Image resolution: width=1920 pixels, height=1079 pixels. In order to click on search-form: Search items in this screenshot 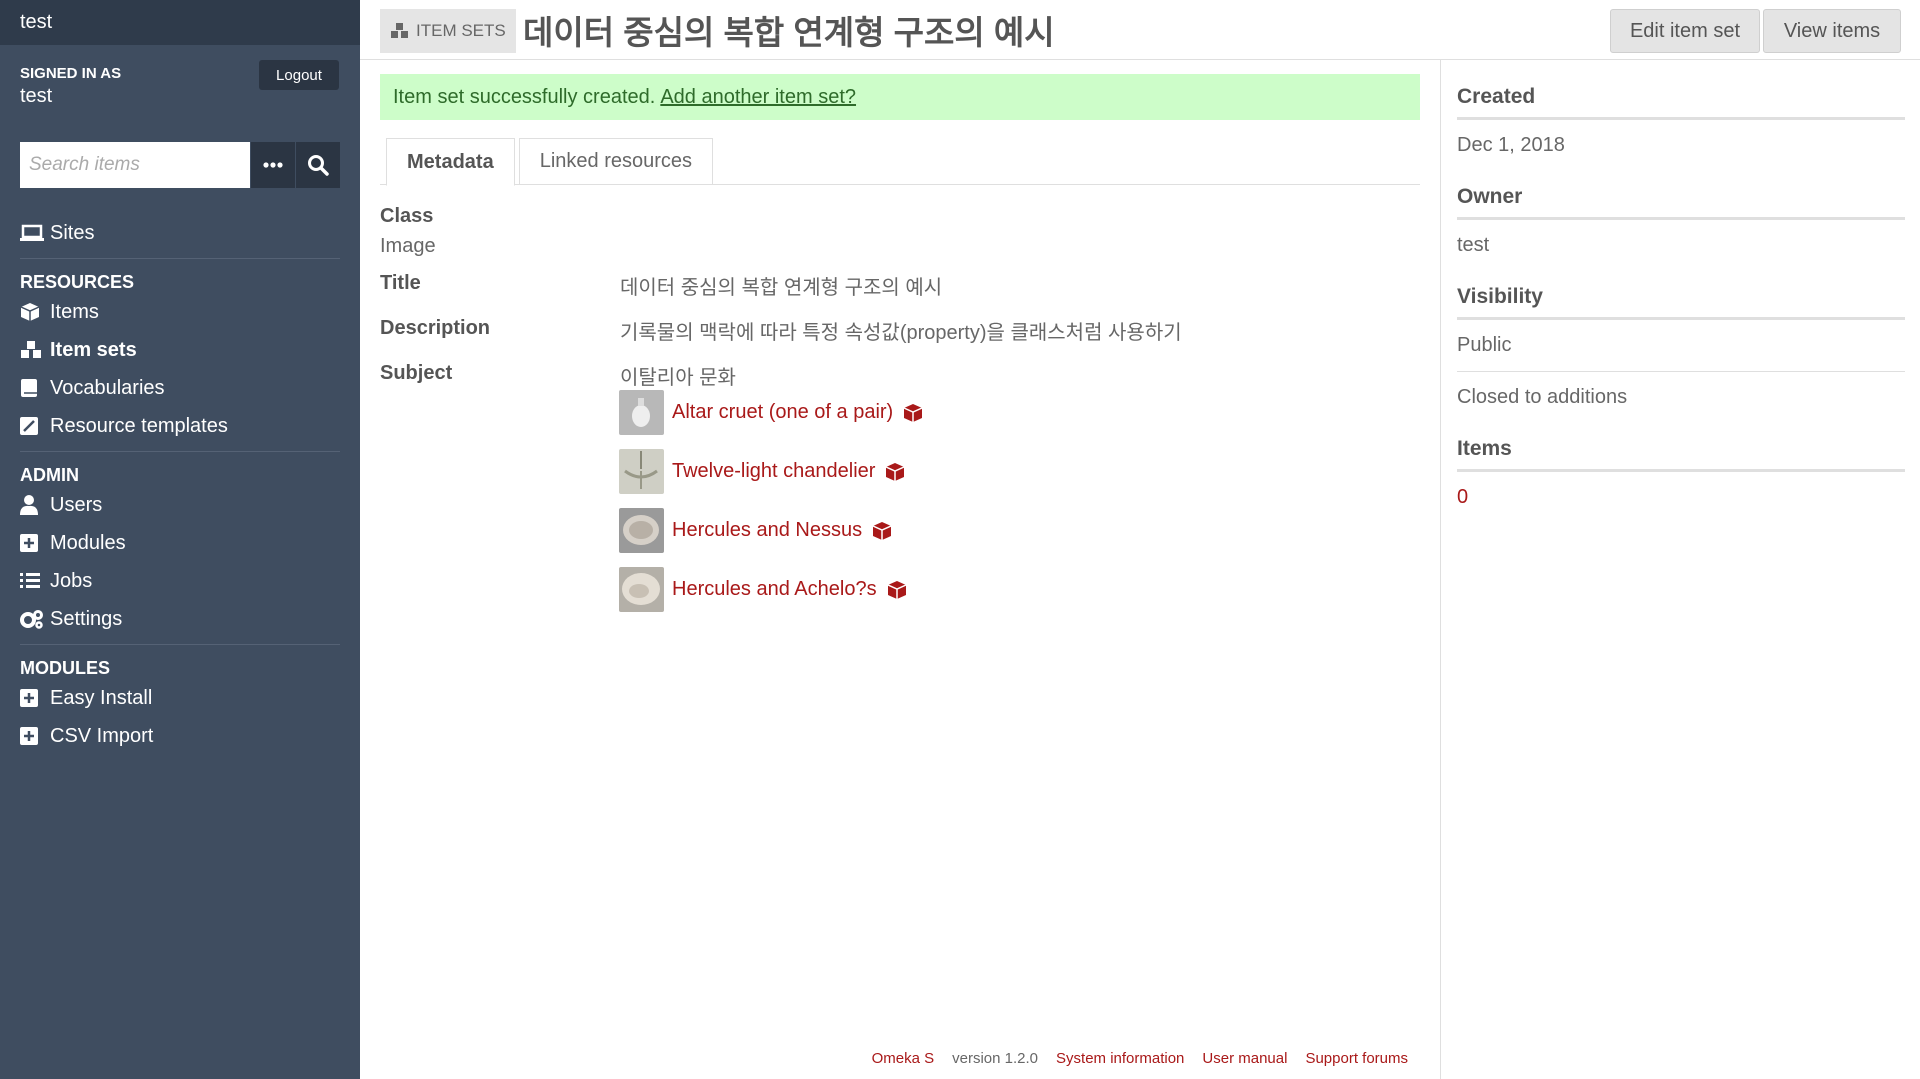, I will do `click(180, 165)`.